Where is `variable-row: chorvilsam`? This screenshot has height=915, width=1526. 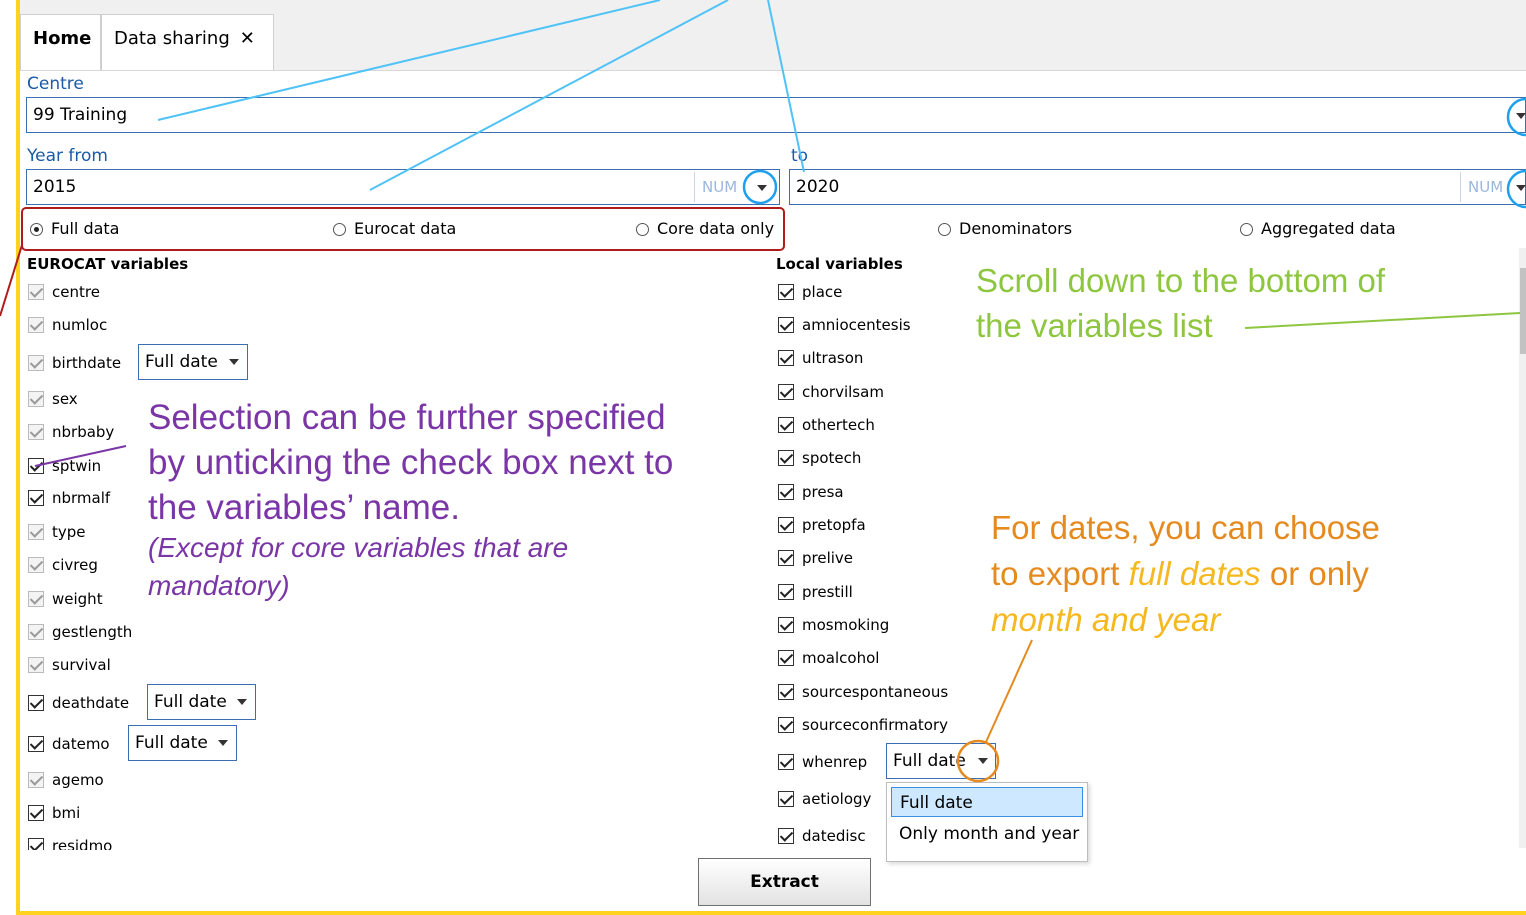
variable-row: chorvilsam is located at coordinates (831, 392).